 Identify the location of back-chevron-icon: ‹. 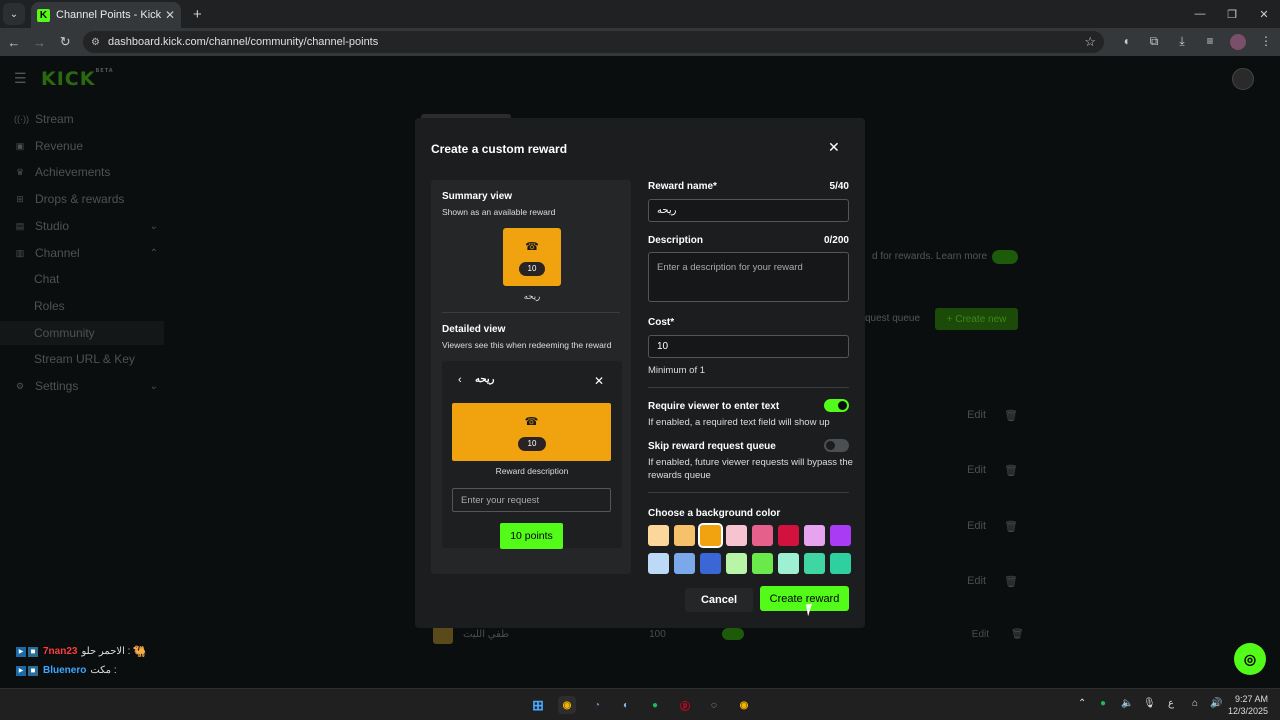
(460, 380).